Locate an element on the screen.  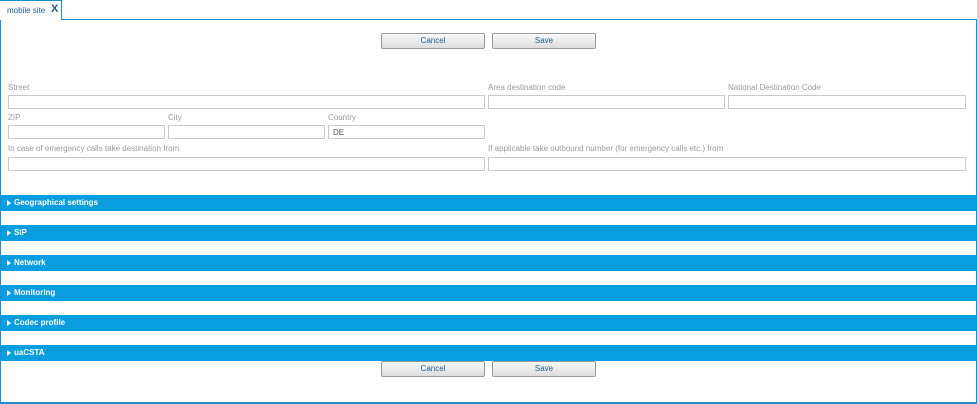
area-code-label: Area destination code is located at coordinates (527, 87).